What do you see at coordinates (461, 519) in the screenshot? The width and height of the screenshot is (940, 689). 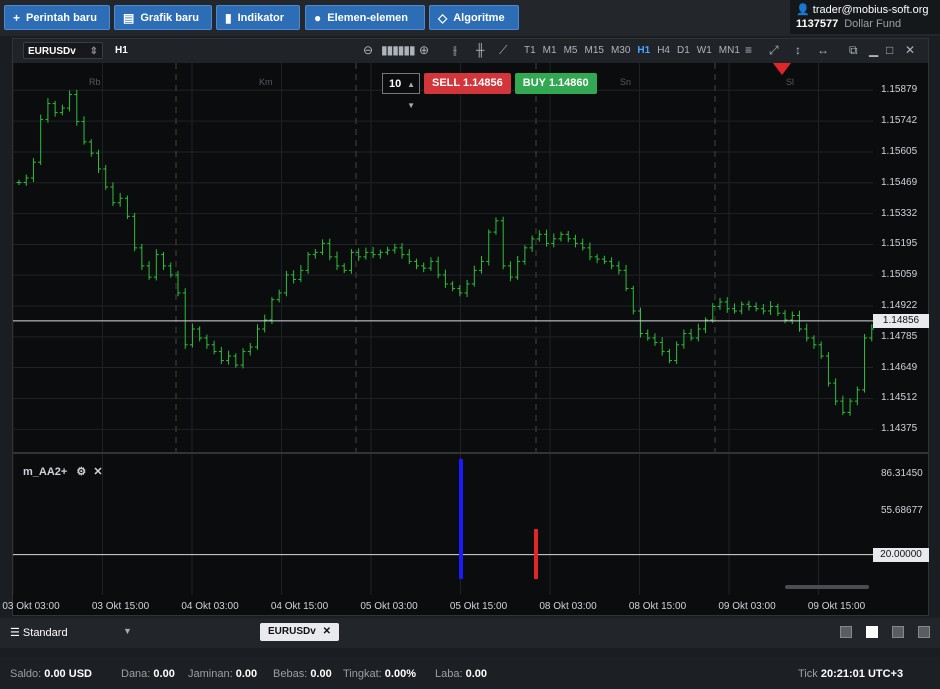 I see `indicator-bar-blue` at bounding box center [461, 519].